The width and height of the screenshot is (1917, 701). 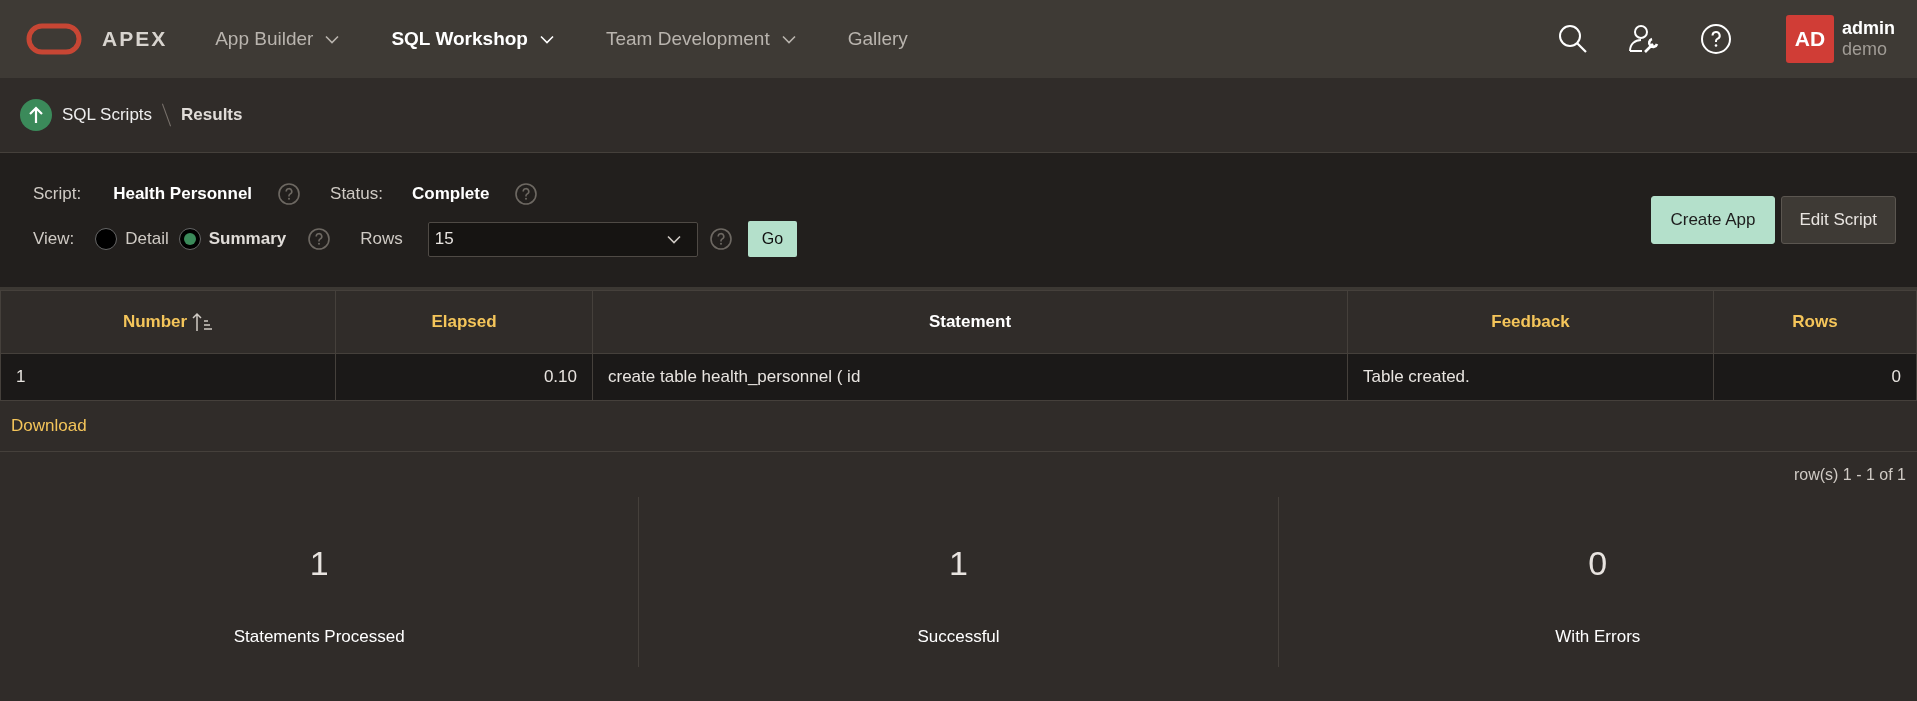 What do you see at coordinates (1644, 39) in the screenshot?
I see `user-wrench-icon` at bounding box center [1644, 39].